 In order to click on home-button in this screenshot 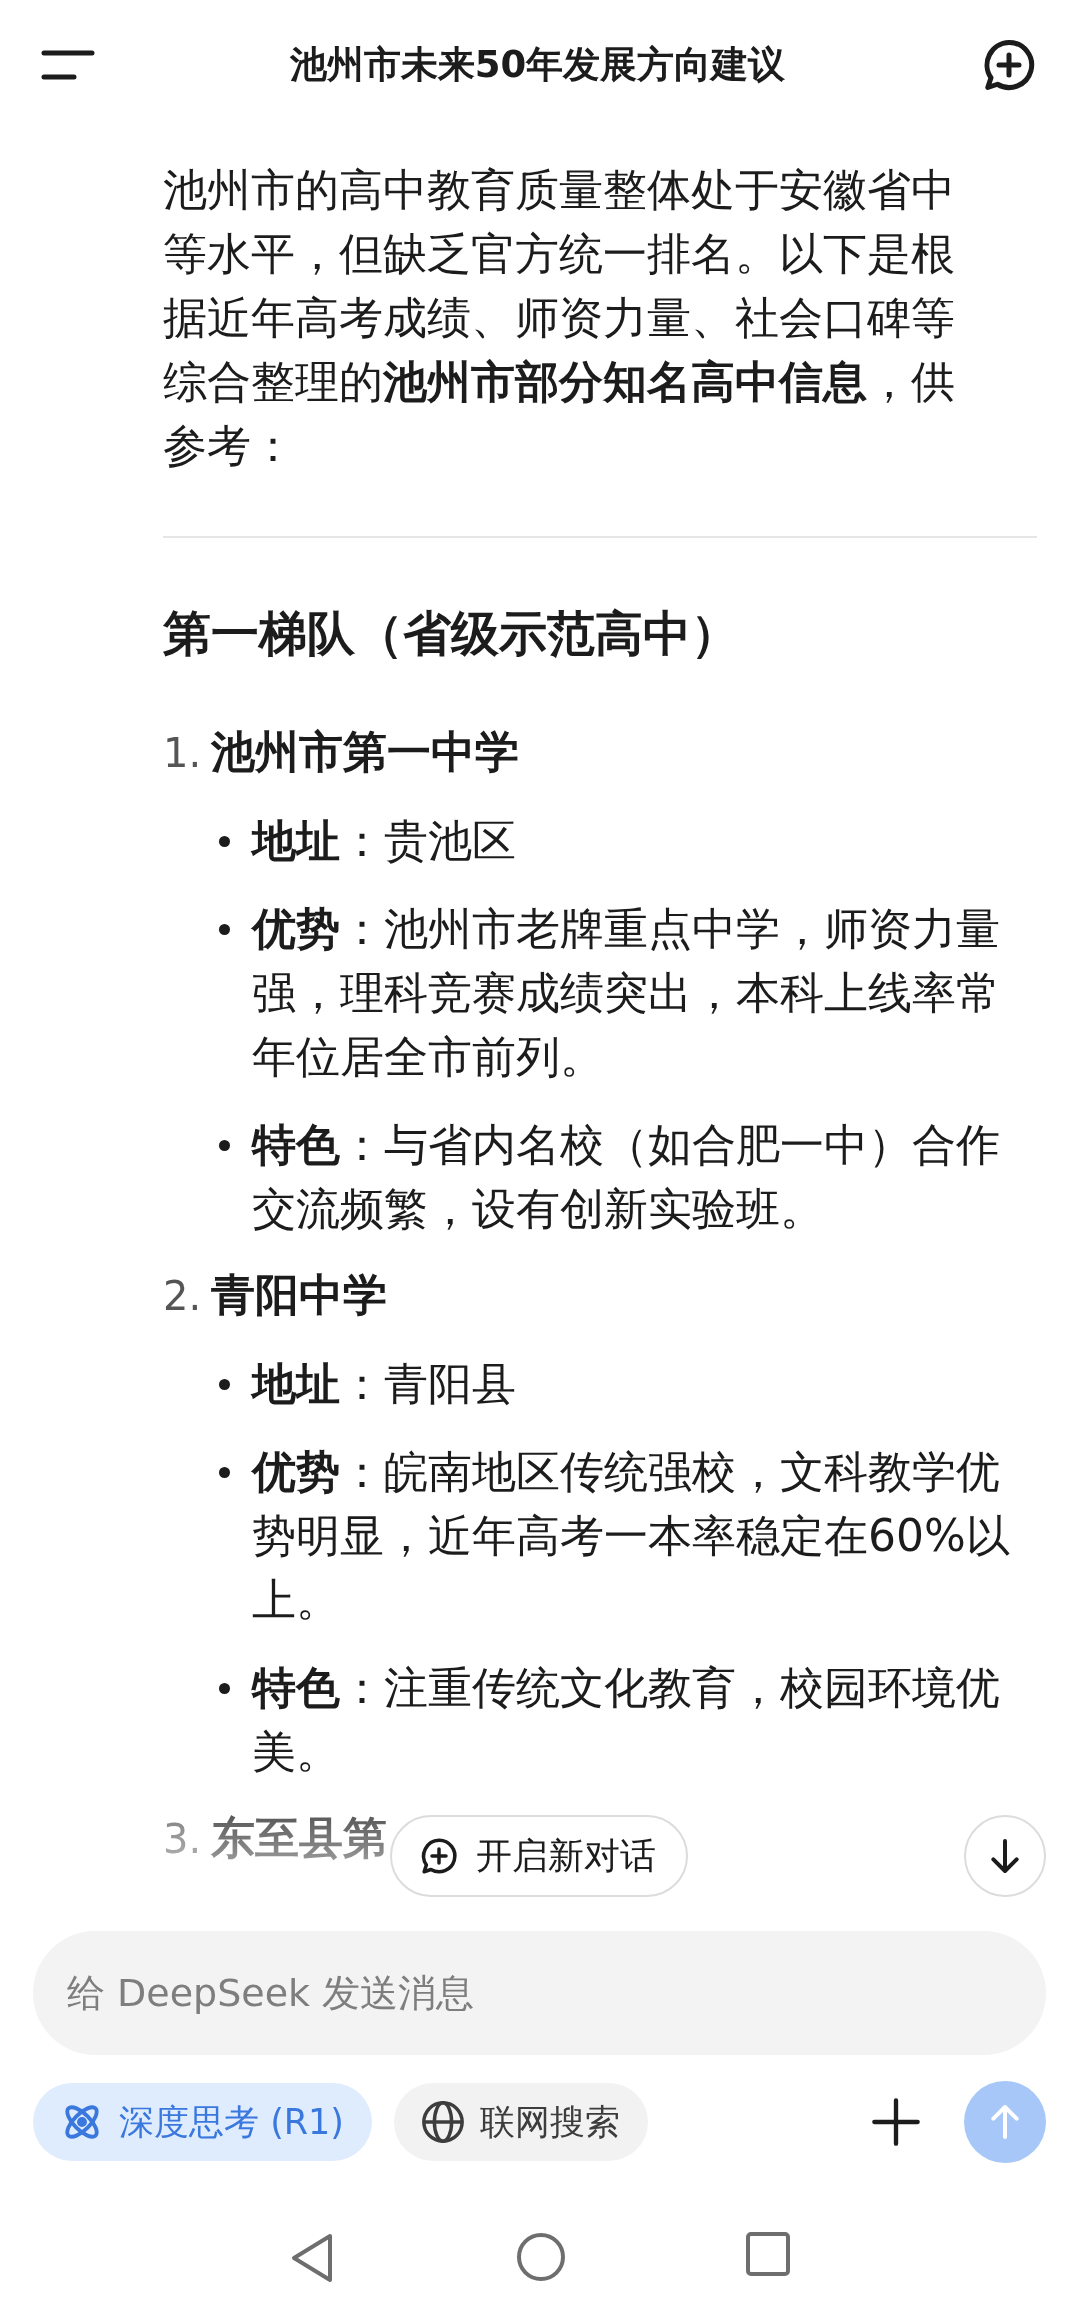, I will do `click(540, 2257)`.